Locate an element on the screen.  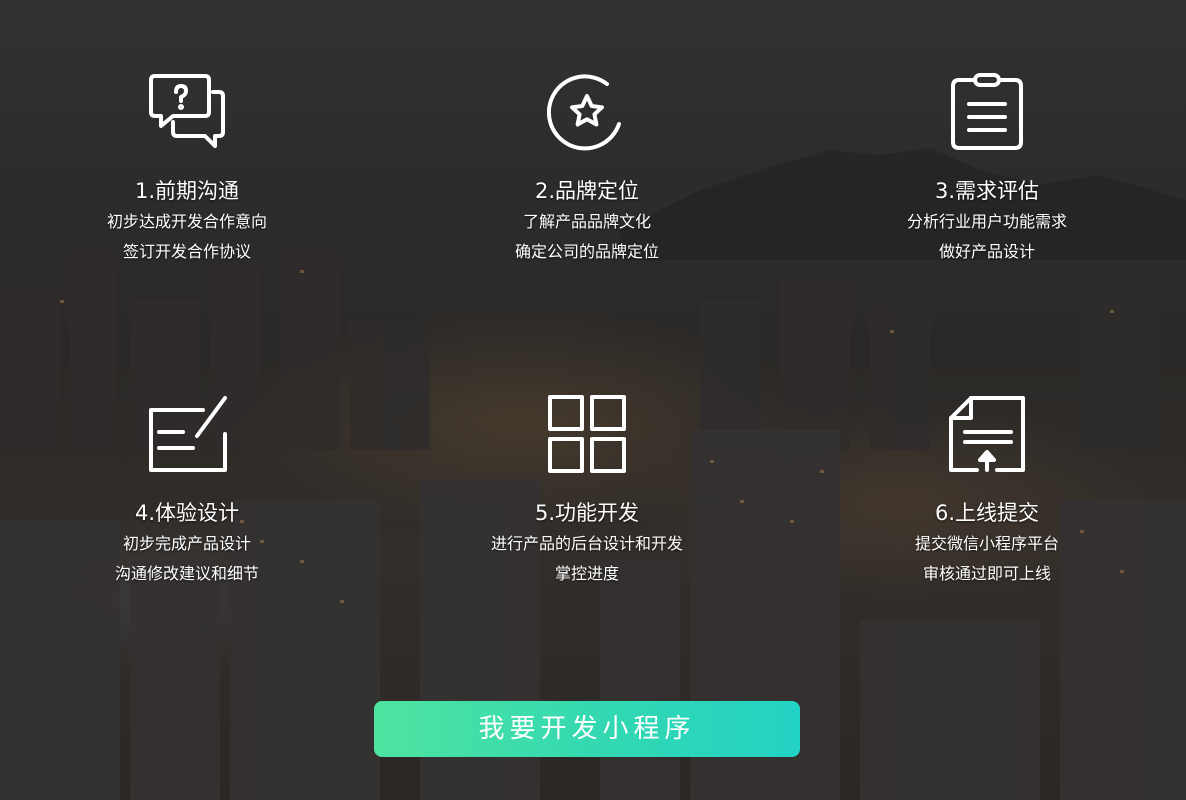
step-card-4: 4.体验设计 初步完成产品设计 沟通修改建议和细节 is located at coordinates (187, 491).